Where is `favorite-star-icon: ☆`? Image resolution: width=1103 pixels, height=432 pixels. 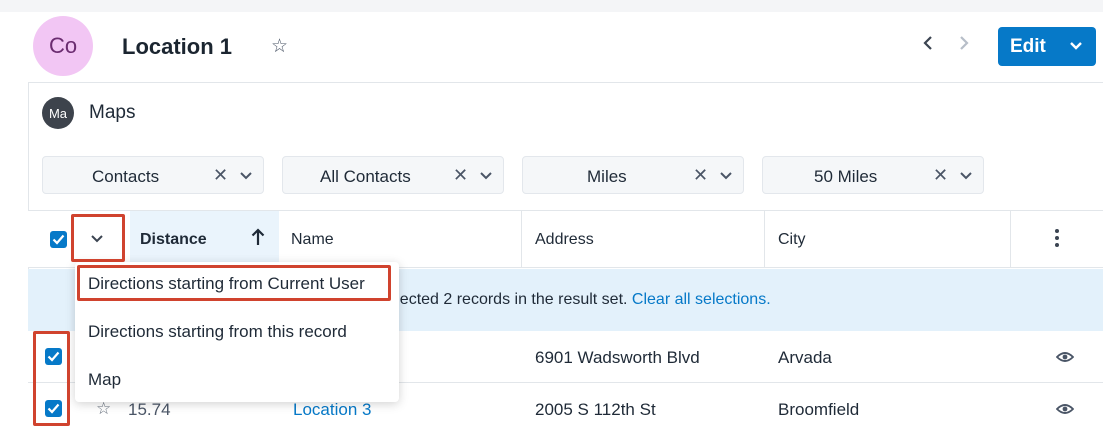
favorite-star-icon: ☆ is located at coordinates (279, 46).